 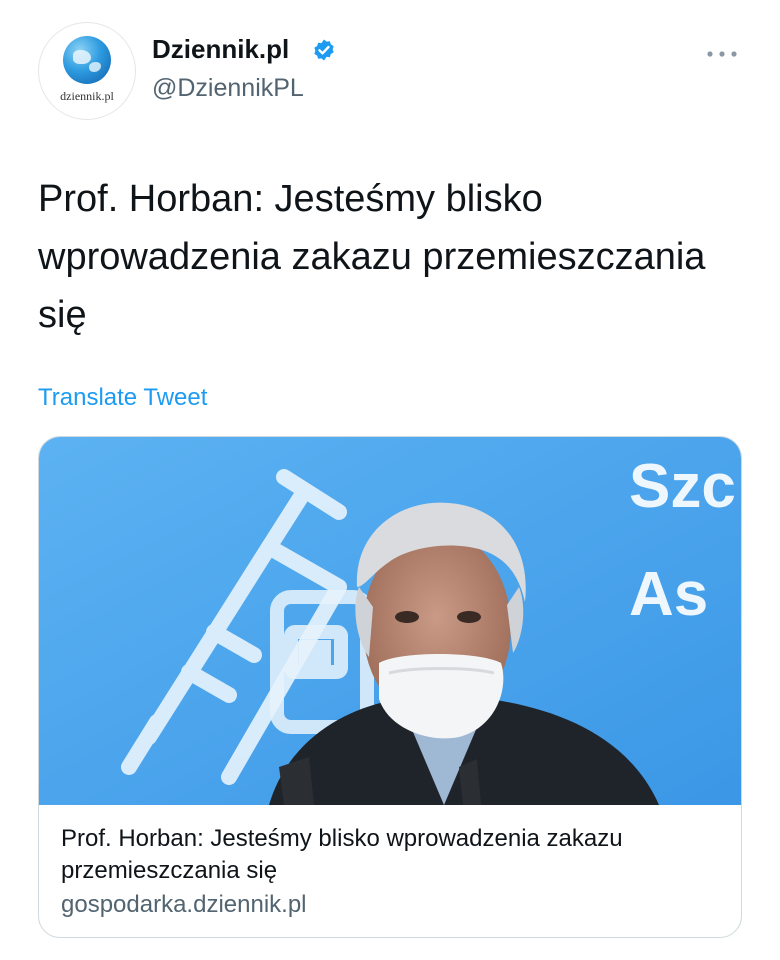 I want to click on account-name: Dziennik.pl, so click(x=220, y=49).